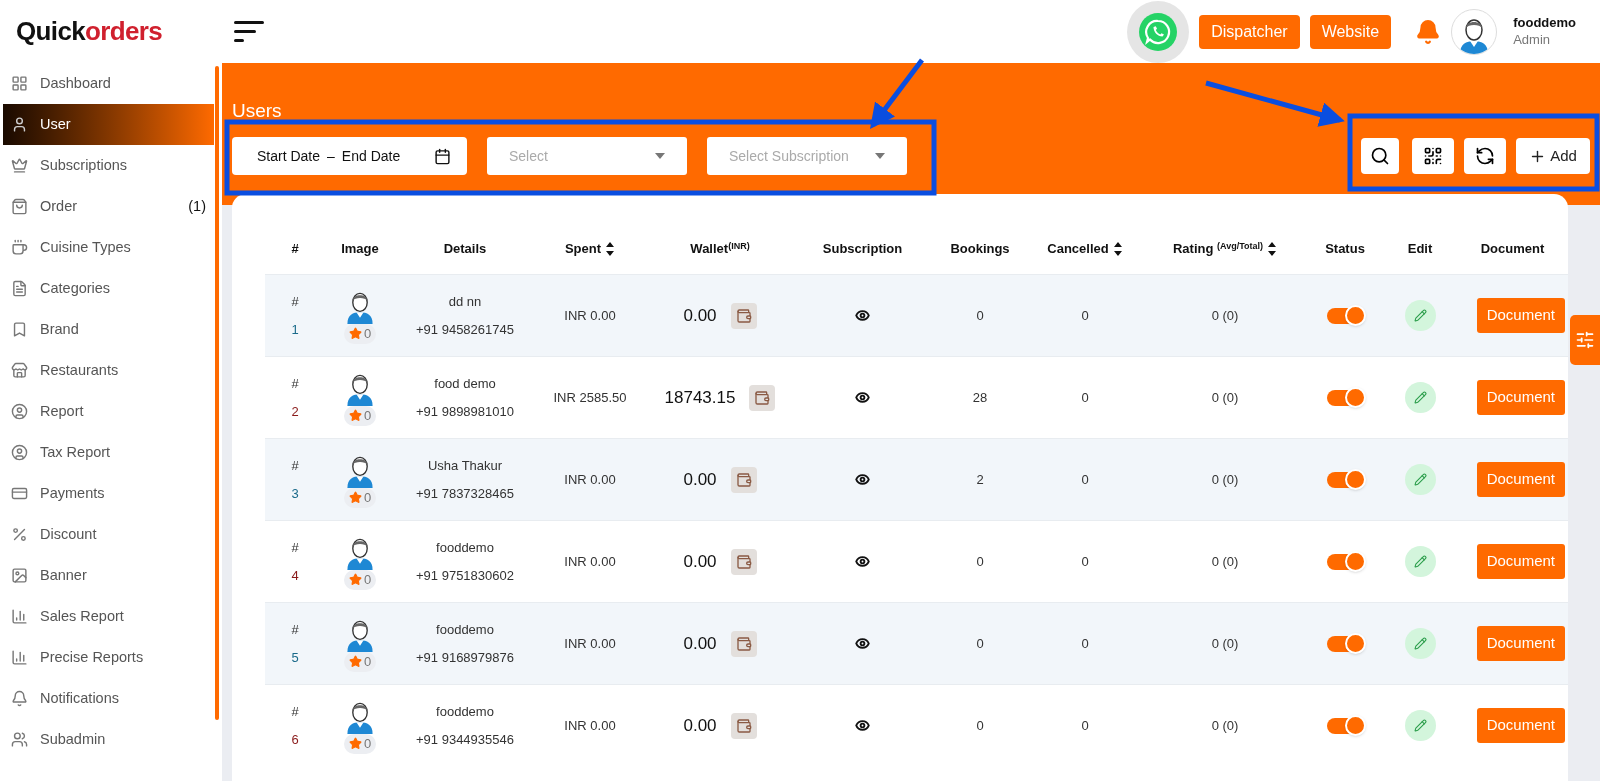 This screenshot has height=781, width=1600. Describe the element at coordinates (217, 393) in the screenshot. I see `scrollbar` at that location.